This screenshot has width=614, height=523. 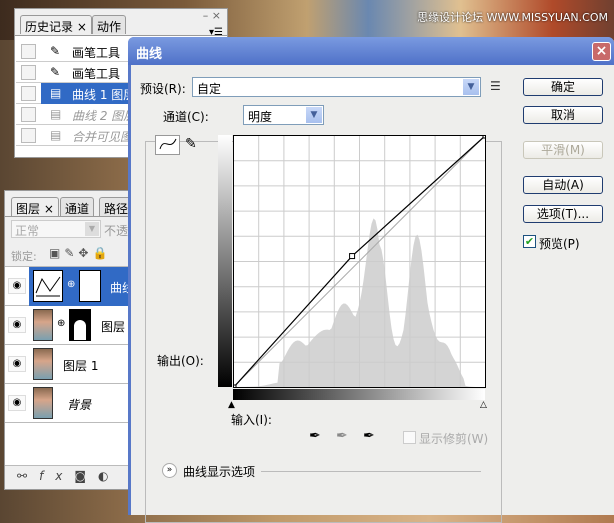 What do you see at coordinates (315, 436) in the screenshot?
I see `black-eyedropper-icon: ✒` at bounding box center [315, 436].